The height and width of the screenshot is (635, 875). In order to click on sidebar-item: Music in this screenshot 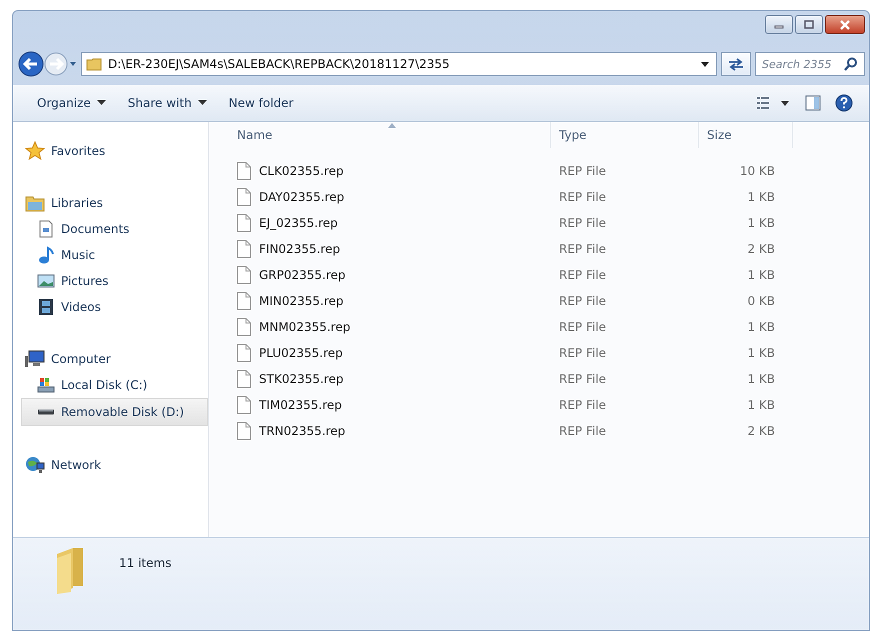, I will do `click(110, 255)`.